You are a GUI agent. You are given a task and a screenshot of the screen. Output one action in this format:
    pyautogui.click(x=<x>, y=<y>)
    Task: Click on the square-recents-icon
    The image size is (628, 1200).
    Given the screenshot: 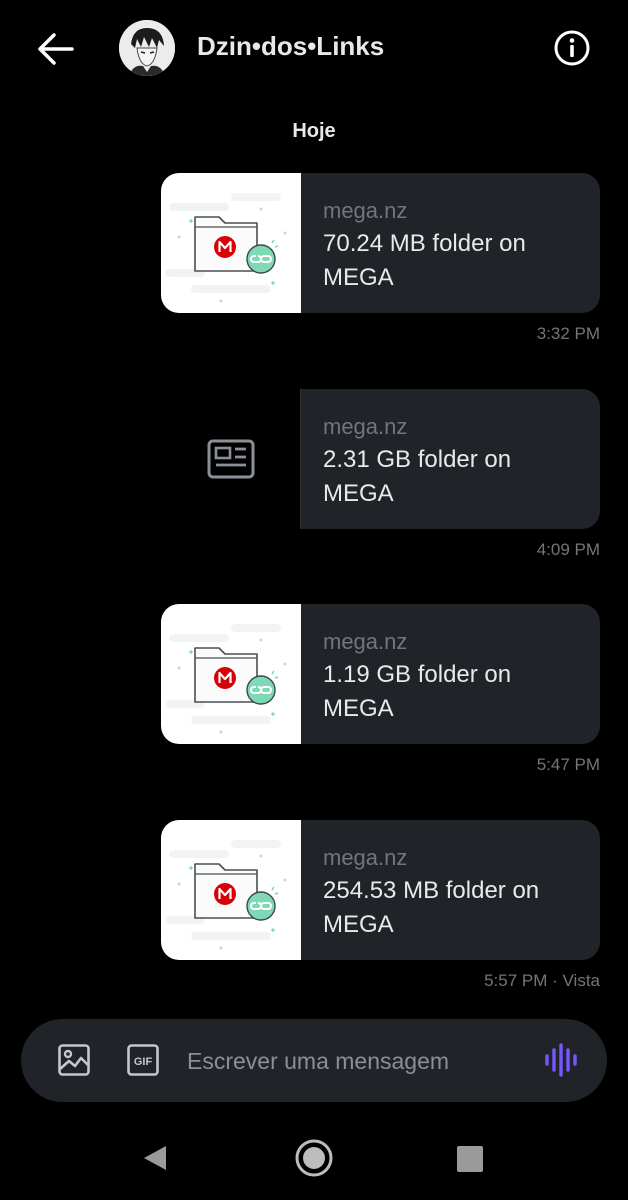 What is the action you would take?
    pyautogui.click(x=470, y=1159)
    